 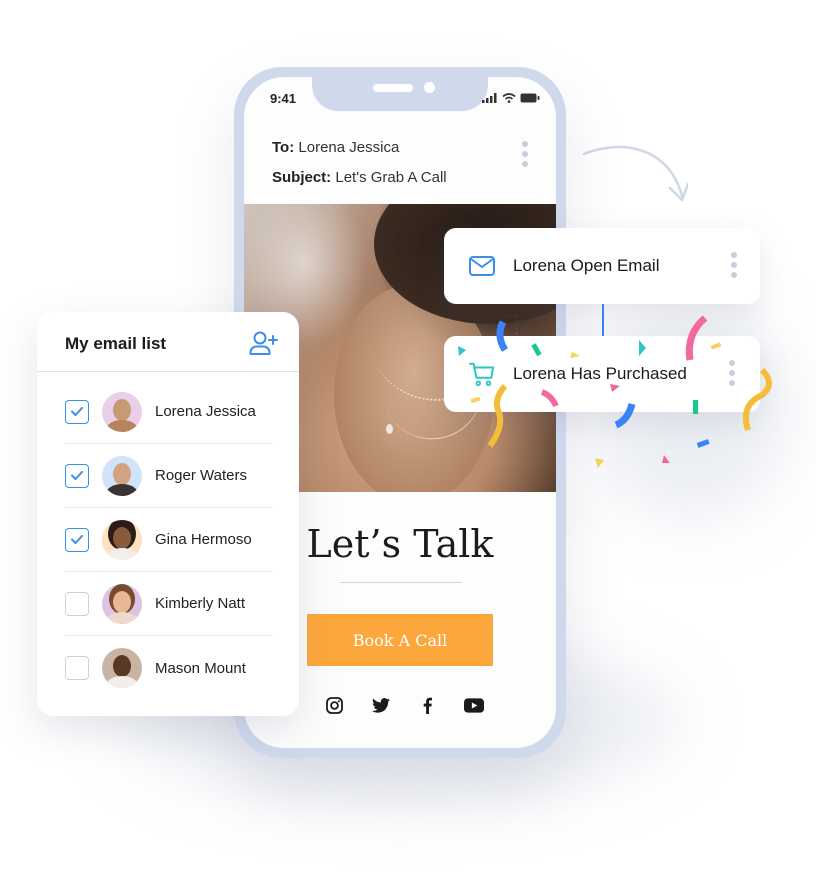 What do you see at coordinates (393, 88) in the screenshot?
I see `speaker` at bounding box center [393, 88].